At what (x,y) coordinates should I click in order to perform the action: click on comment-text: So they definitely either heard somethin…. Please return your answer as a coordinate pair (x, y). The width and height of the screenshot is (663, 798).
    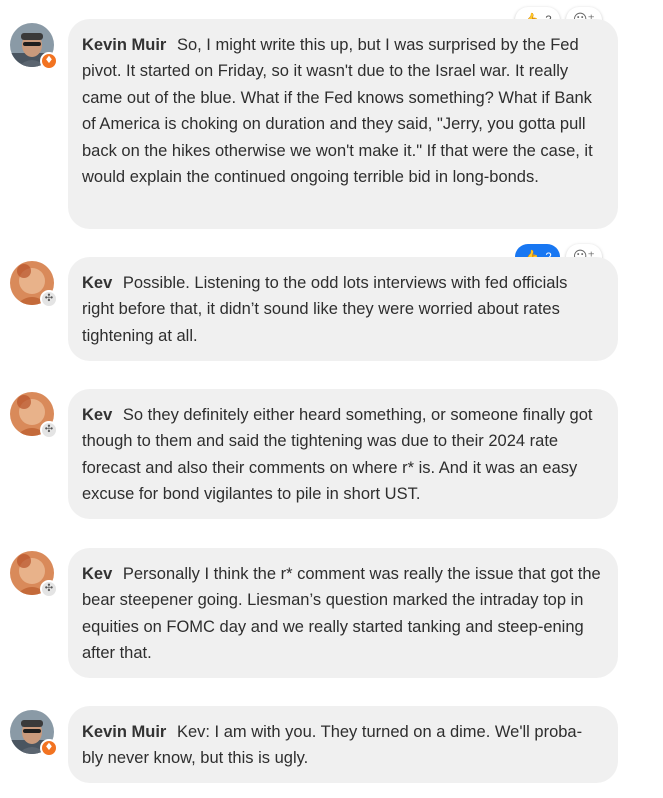
    Looking at the image, I should click on (337, 455).